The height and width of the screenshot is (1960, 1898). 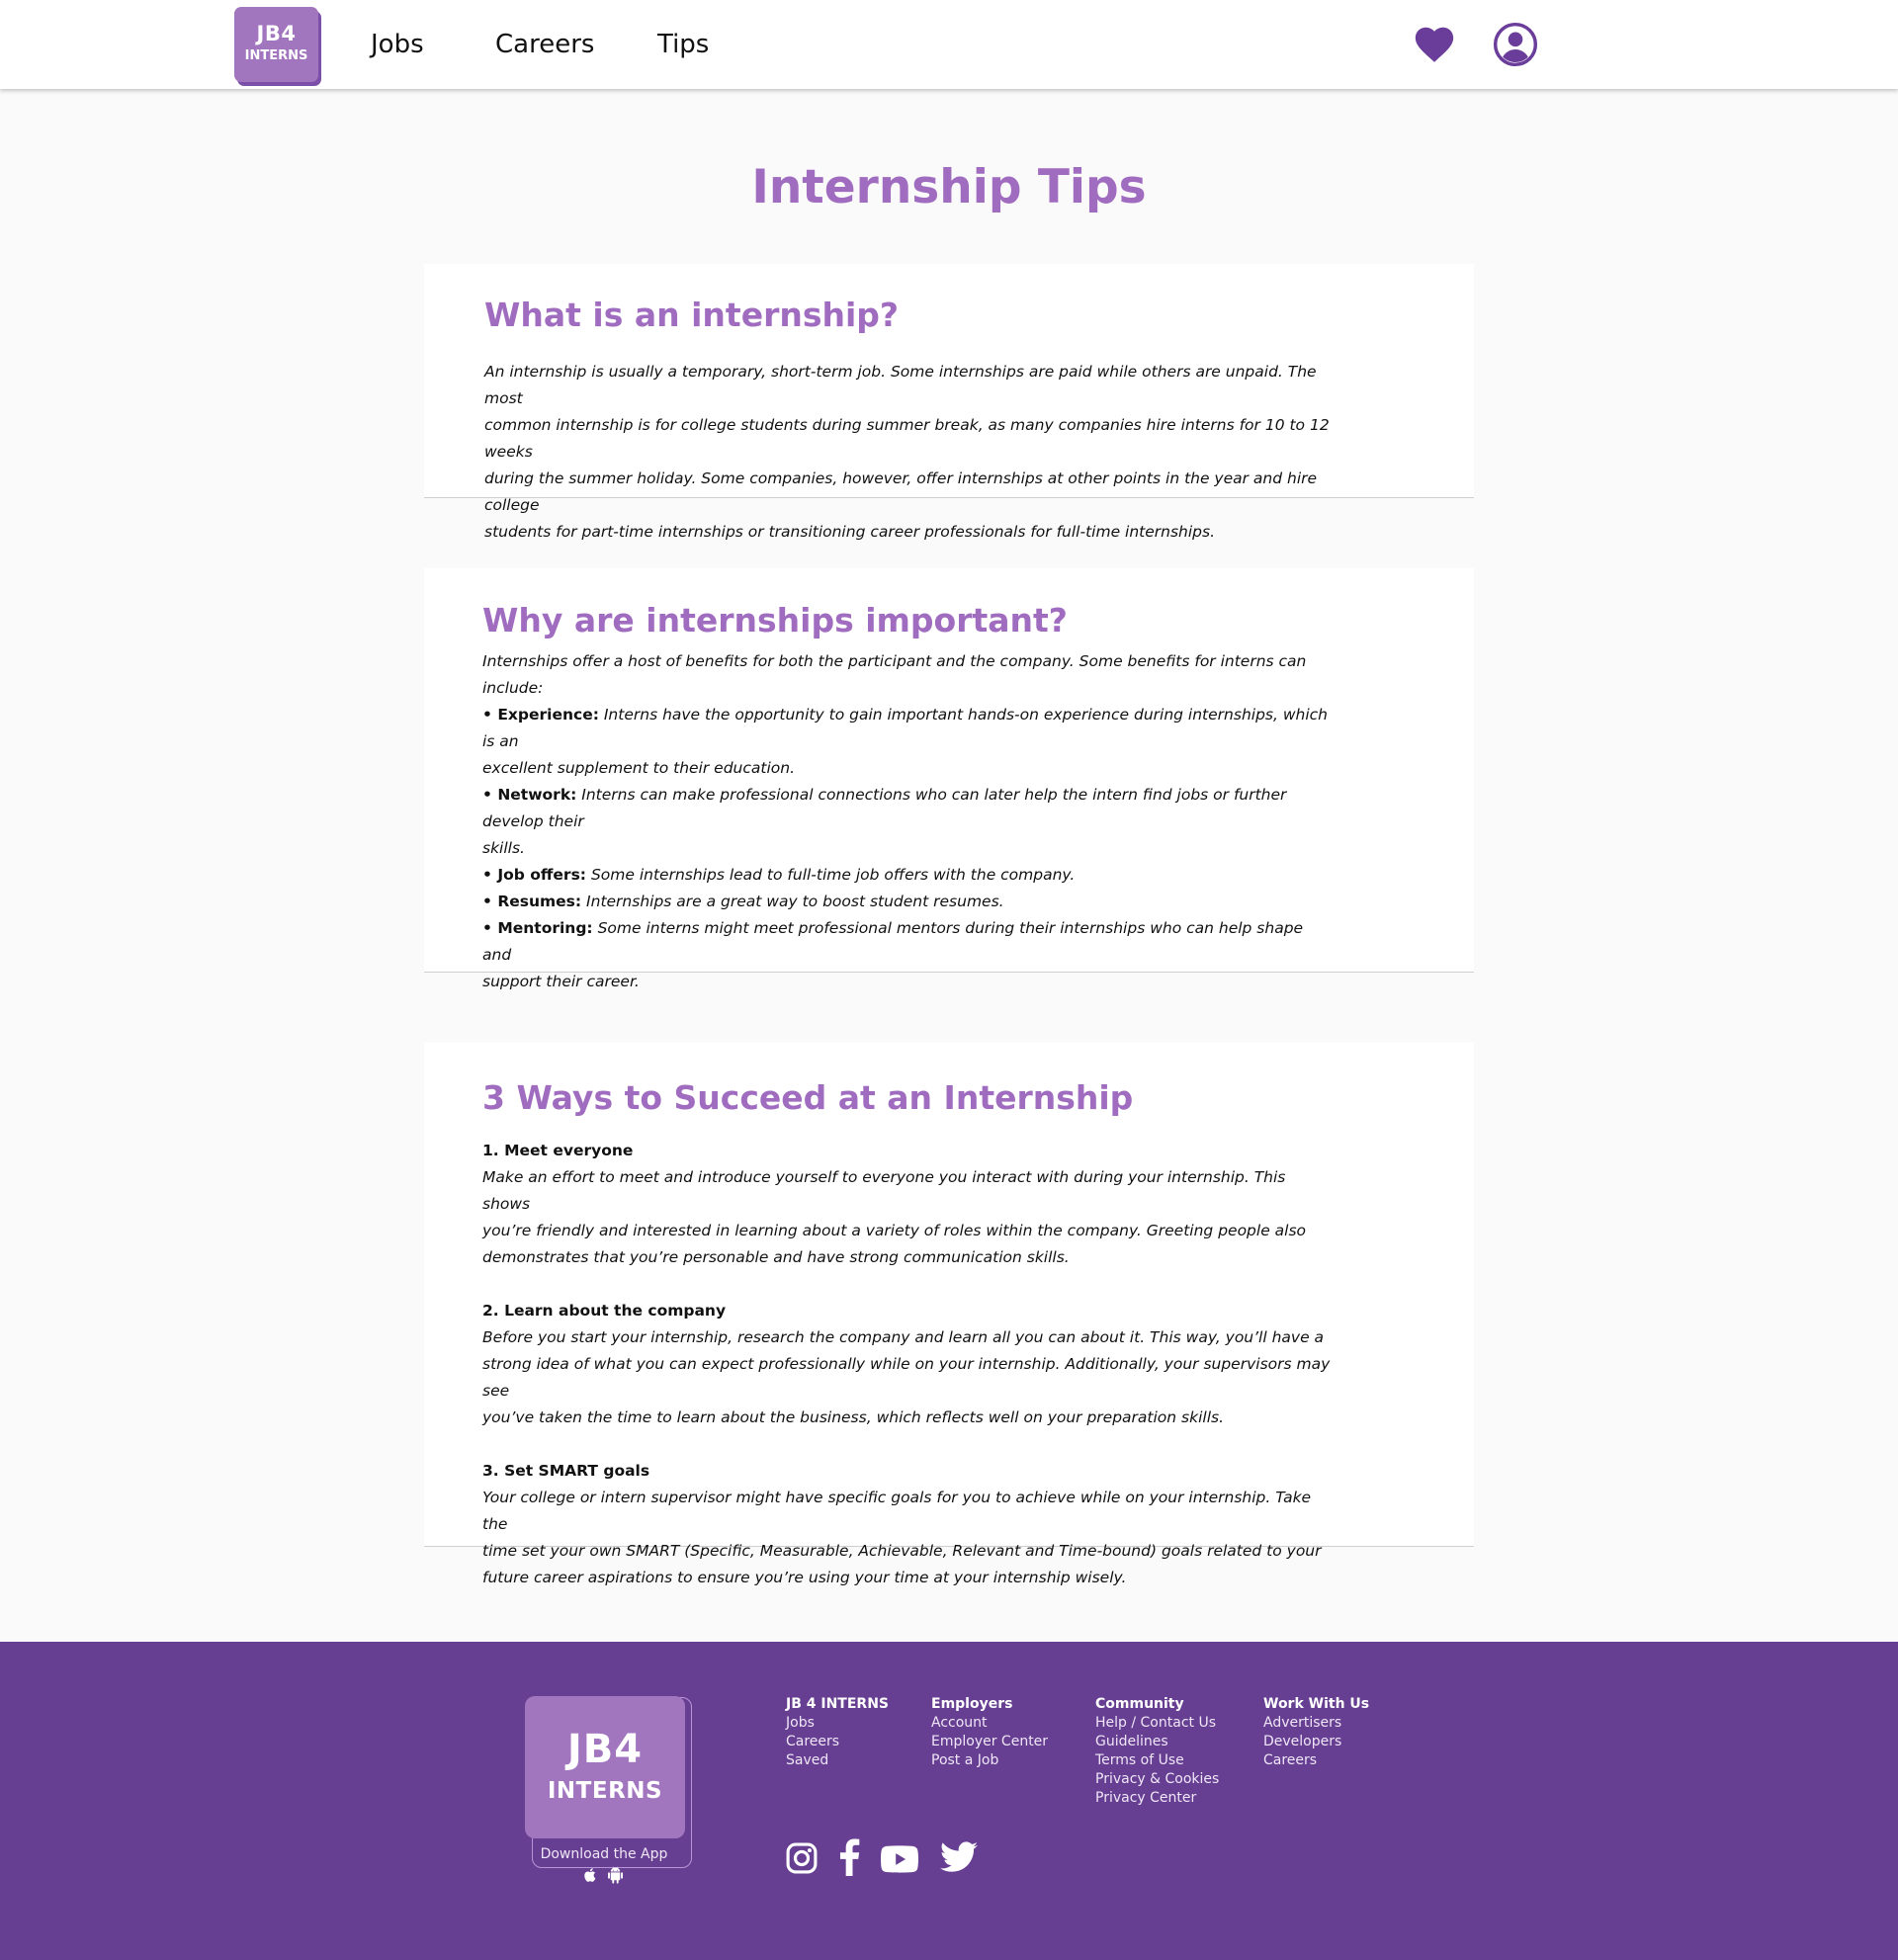 I want to click on download-app-label: Download the App, so click(x=604, y=1854).